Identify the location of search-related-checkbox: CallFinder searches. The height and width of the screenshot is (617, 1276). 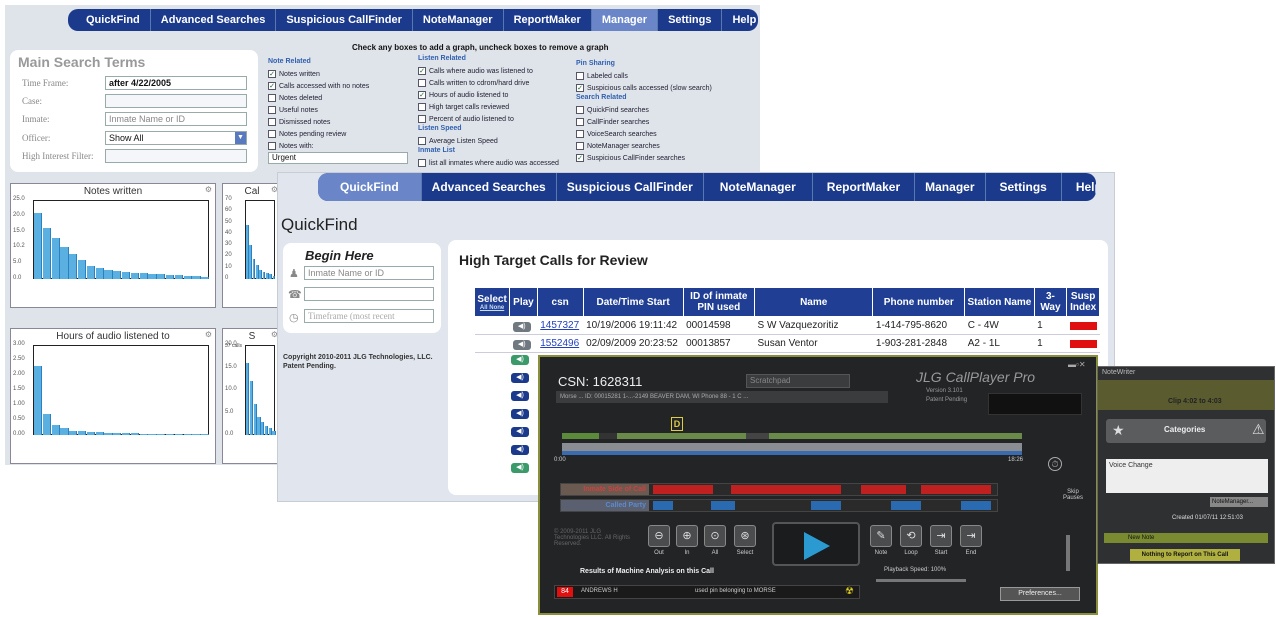
(666, 122).